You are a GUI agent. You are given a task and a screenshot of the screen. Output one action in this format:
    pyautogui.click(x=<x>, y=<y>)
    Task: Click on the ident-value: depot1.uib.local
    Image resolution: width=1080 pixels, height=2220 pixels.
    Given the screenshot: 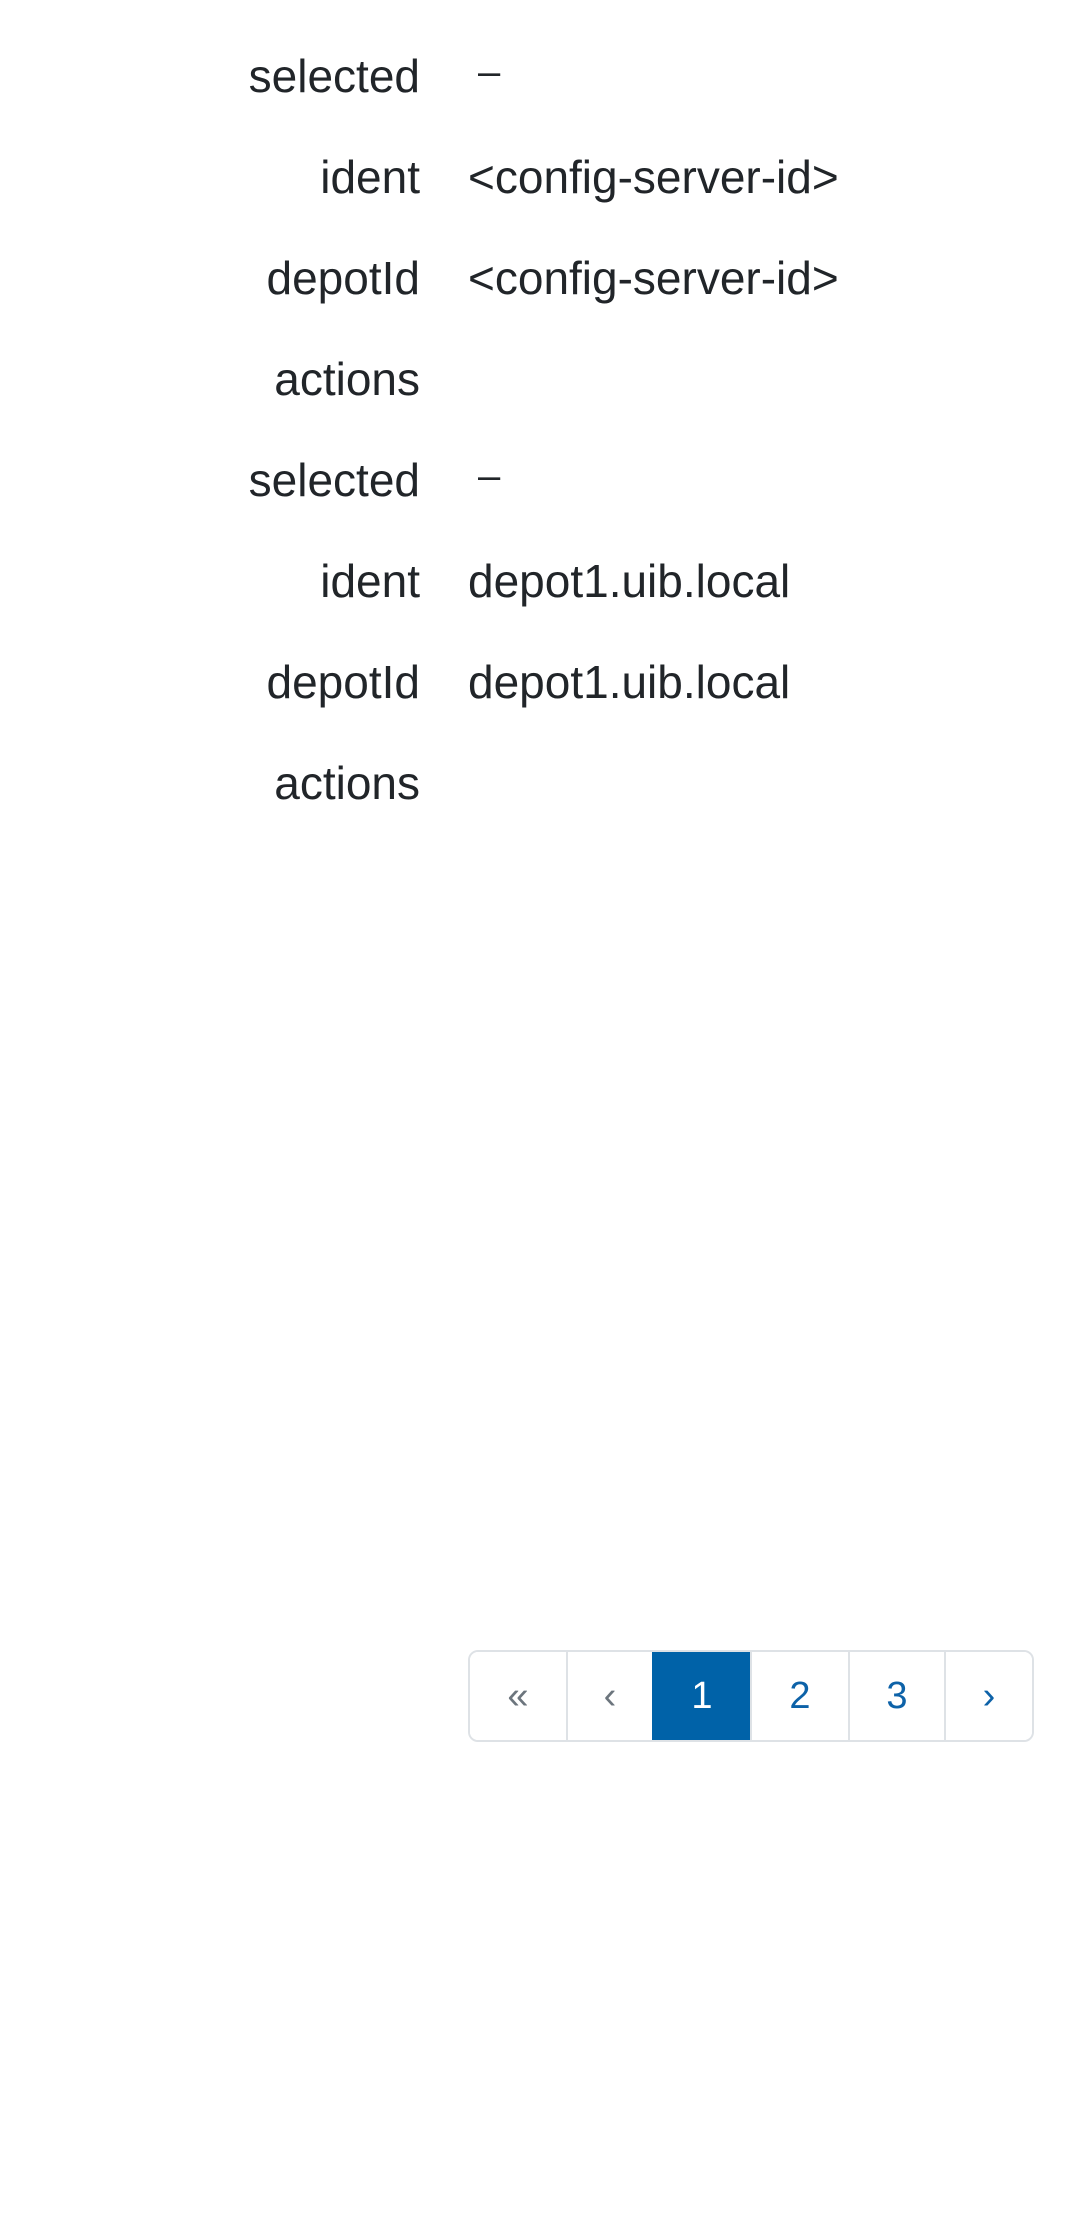 What is the action you would take?
    pyautogui.click(x=629, y=581)
    